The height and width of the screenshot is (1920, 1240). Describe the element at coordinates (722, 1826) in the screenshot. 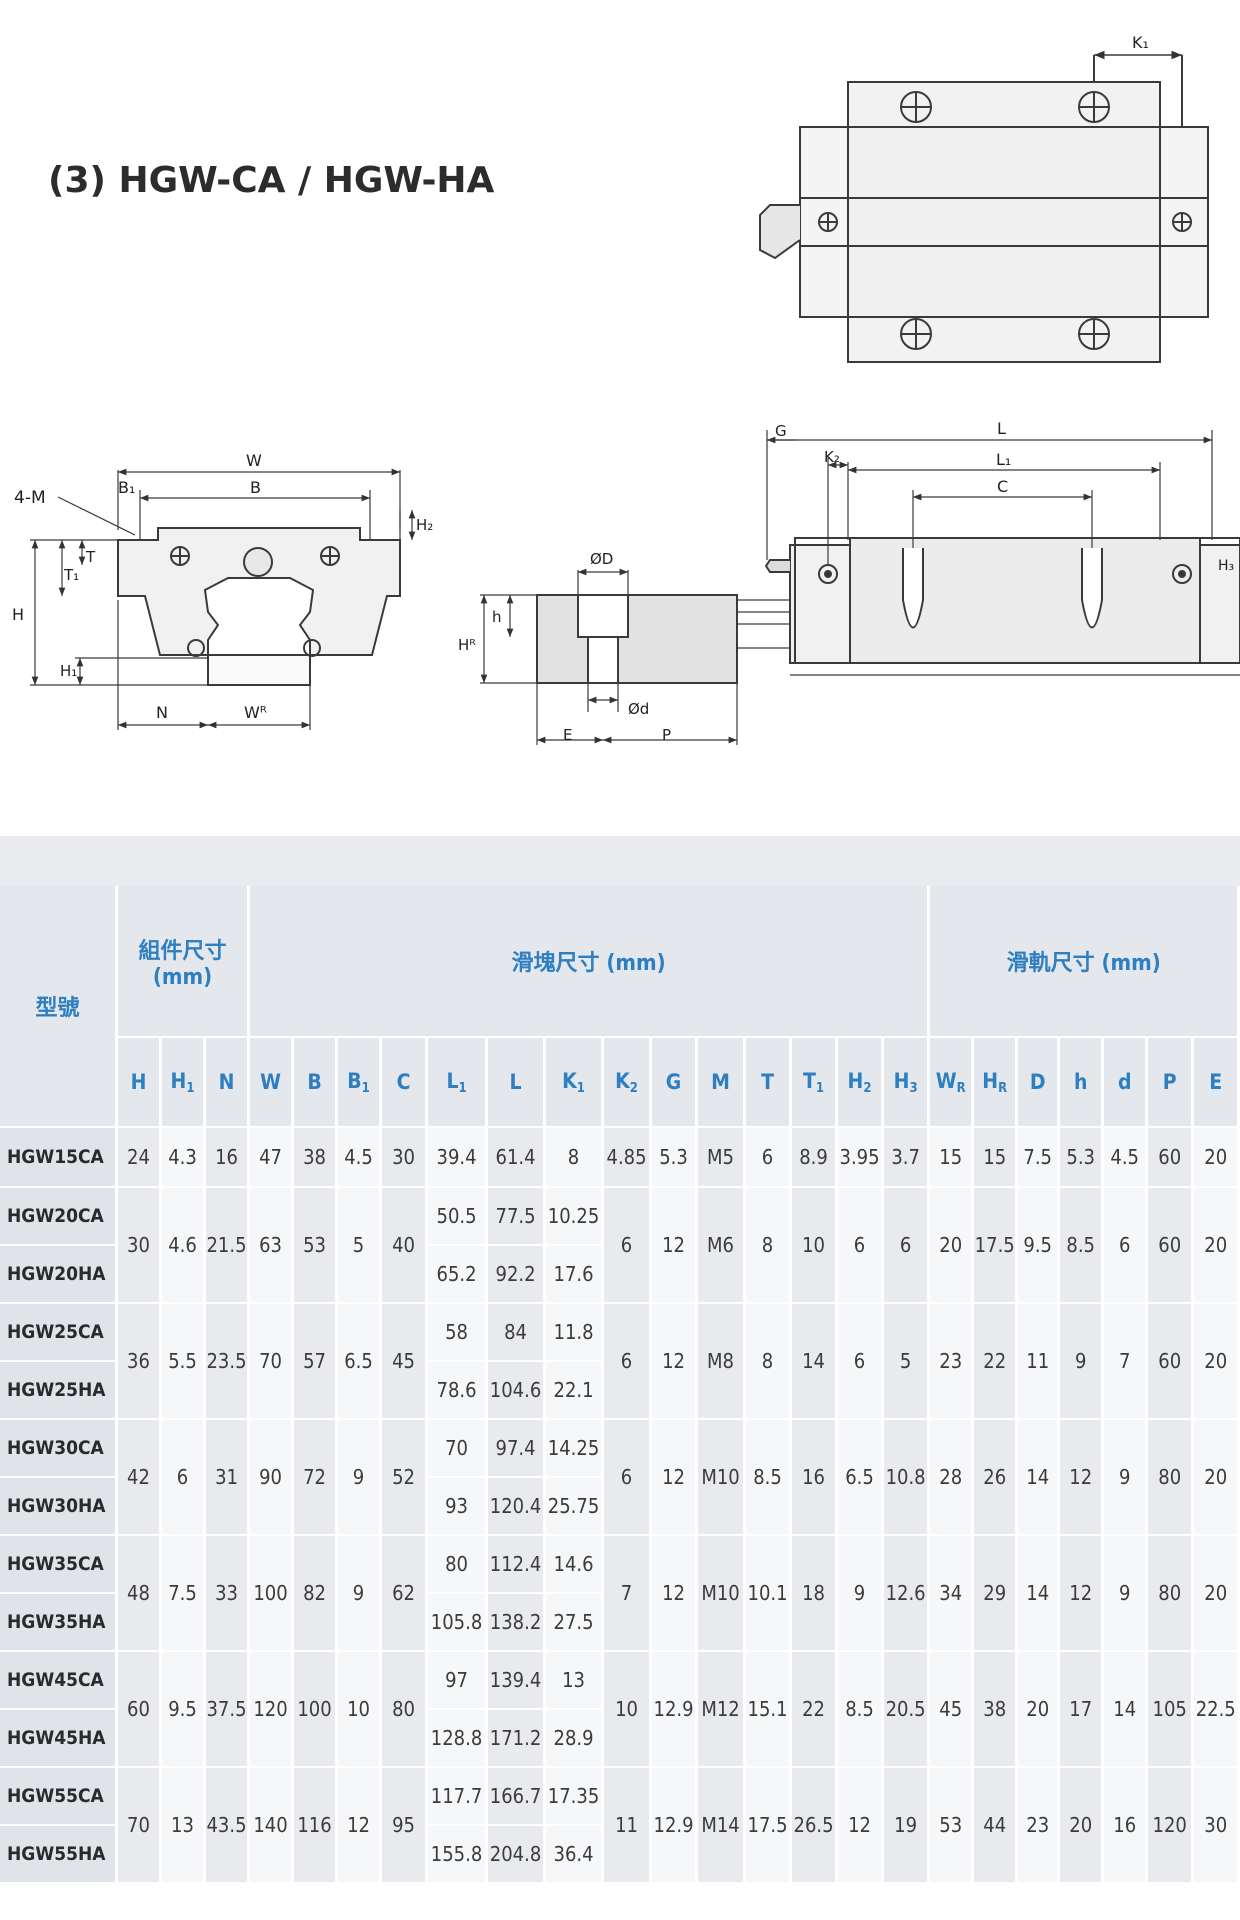

I see `value-cell: M14` at that location.